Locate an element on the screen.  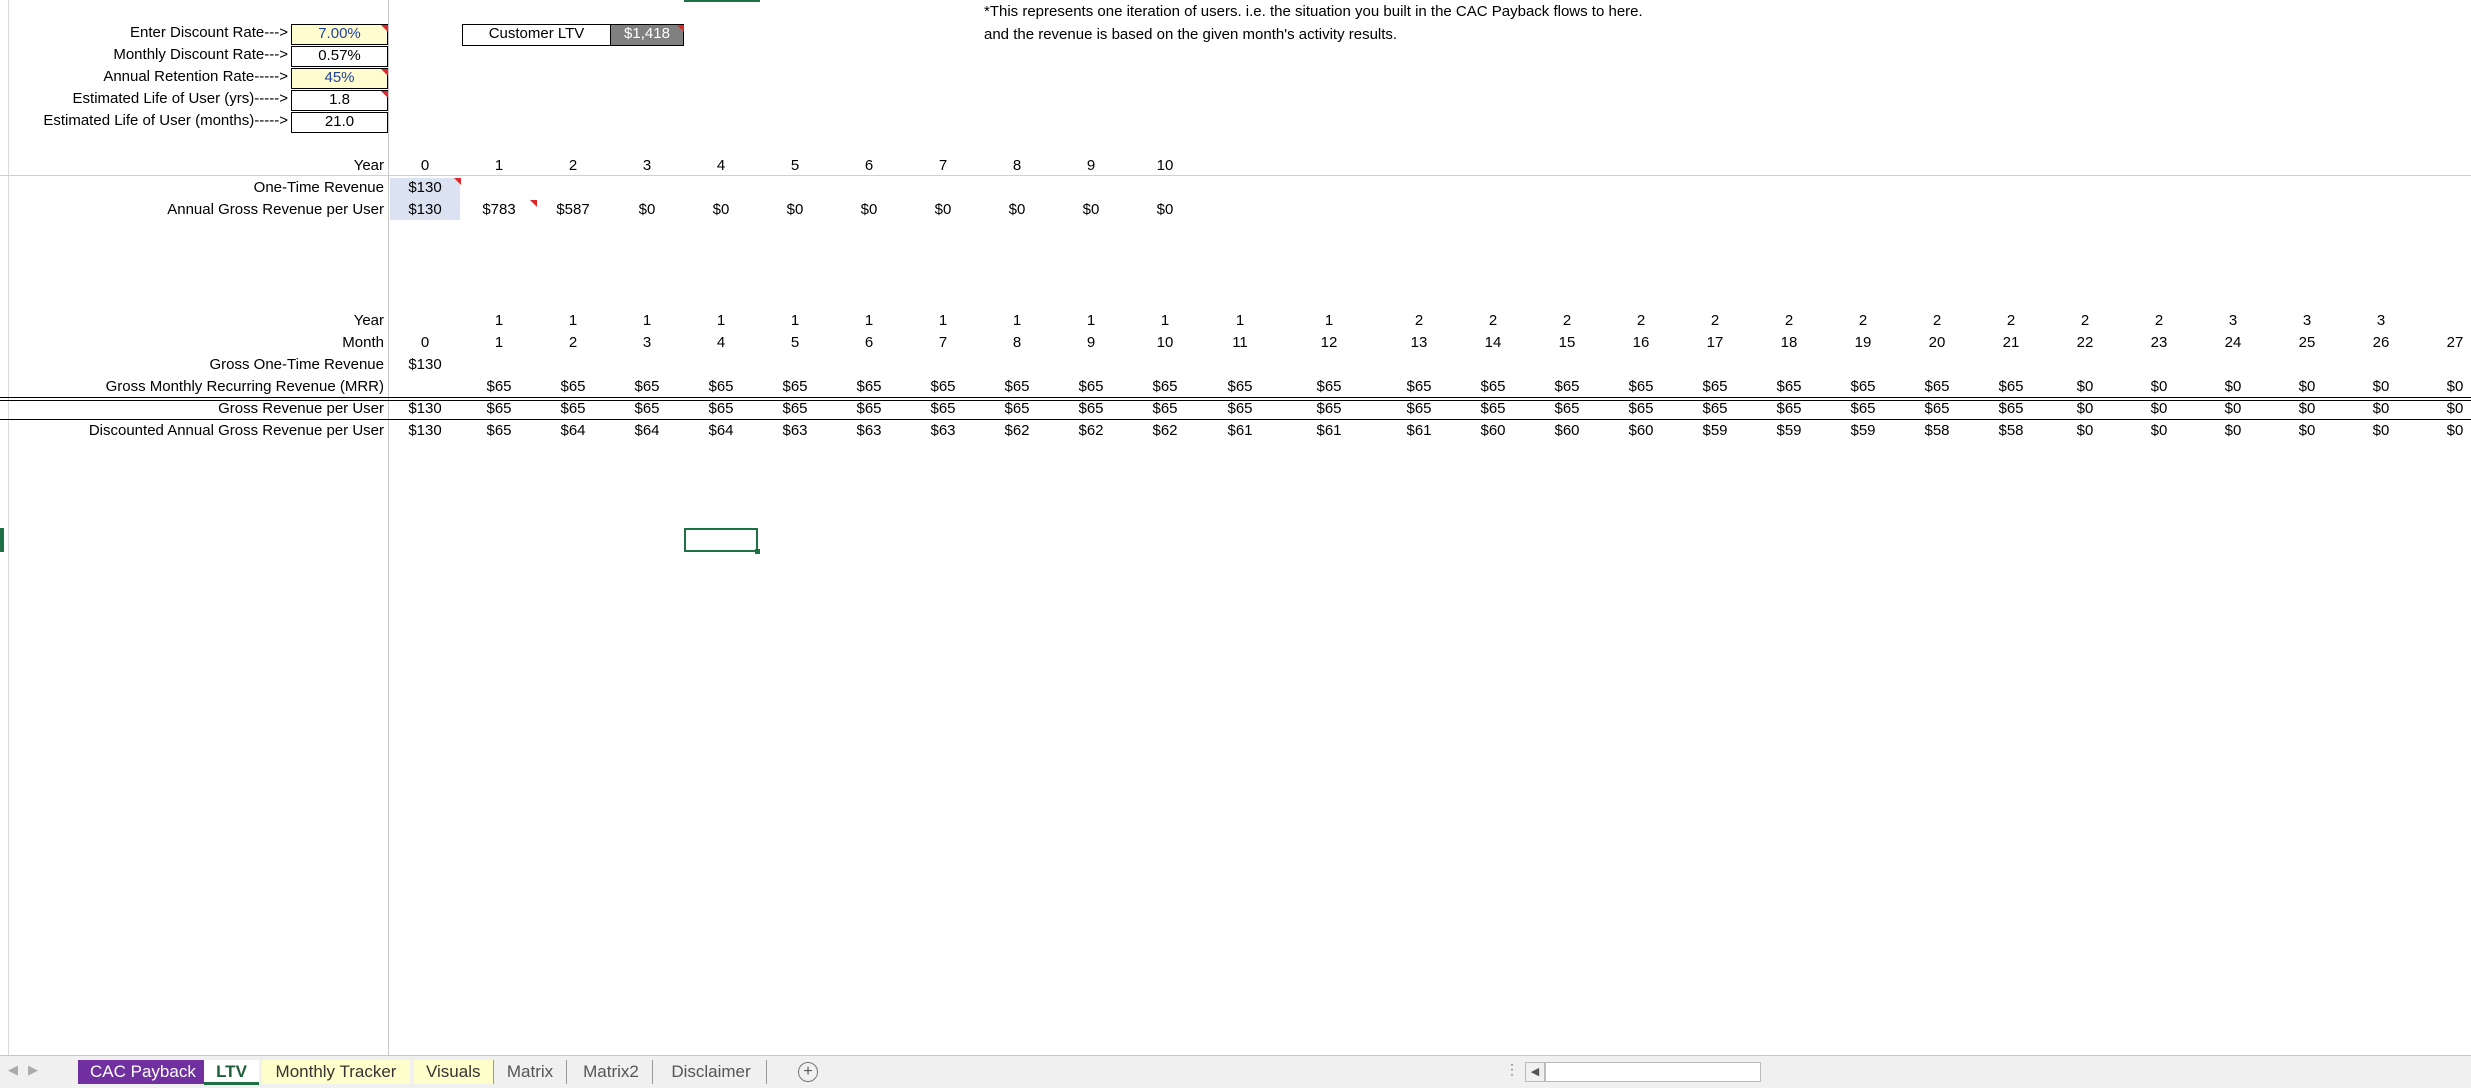
monthly-year-header: 3 is located at coordinates (2381, 320).